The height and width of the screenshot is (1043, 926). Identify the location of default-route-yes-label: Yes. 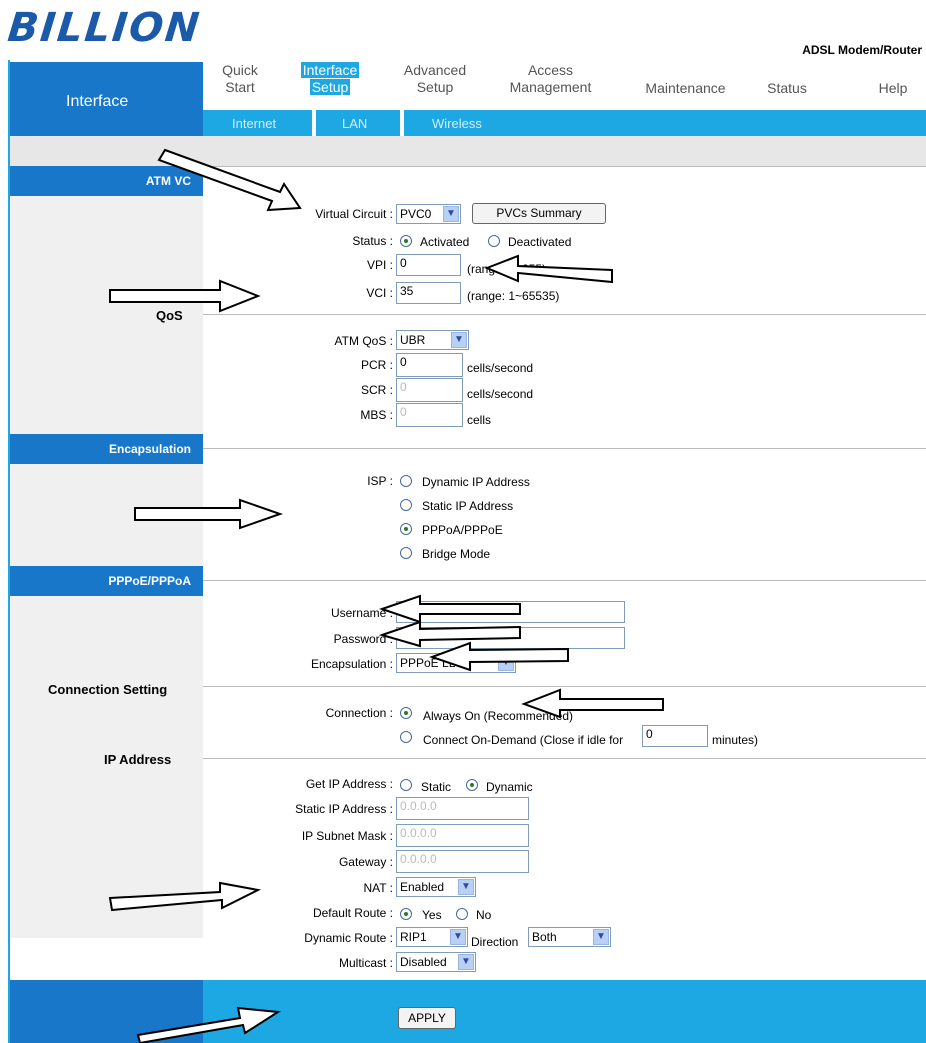
(432, 915).